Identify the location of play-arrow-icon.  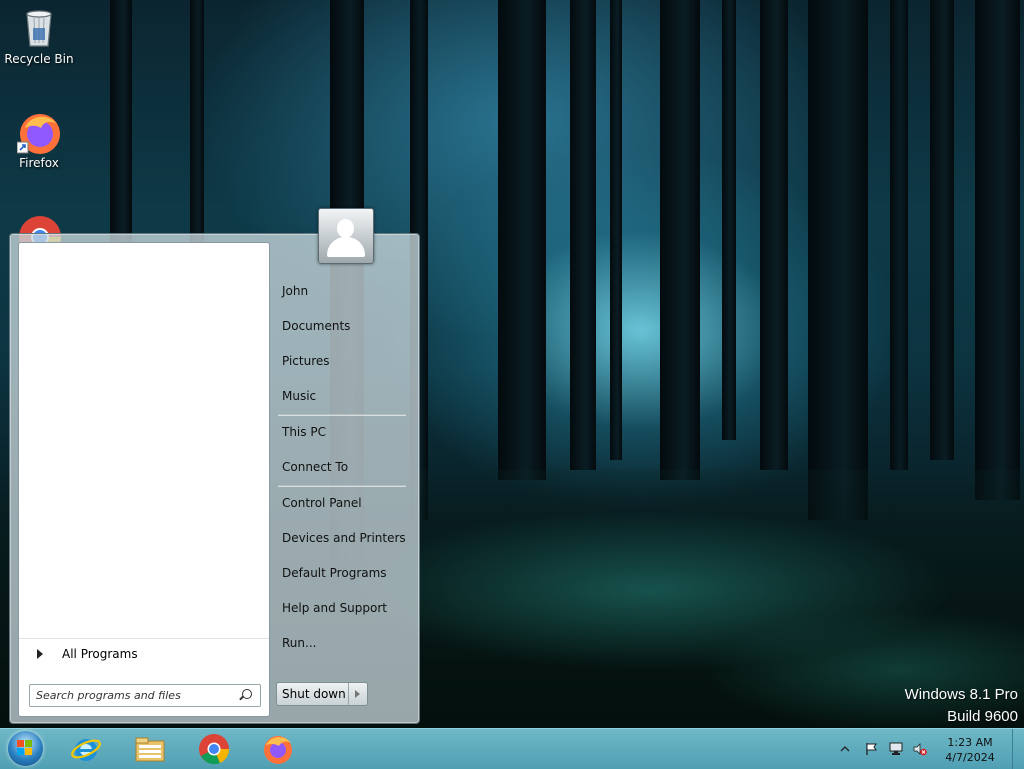
(40, 654).